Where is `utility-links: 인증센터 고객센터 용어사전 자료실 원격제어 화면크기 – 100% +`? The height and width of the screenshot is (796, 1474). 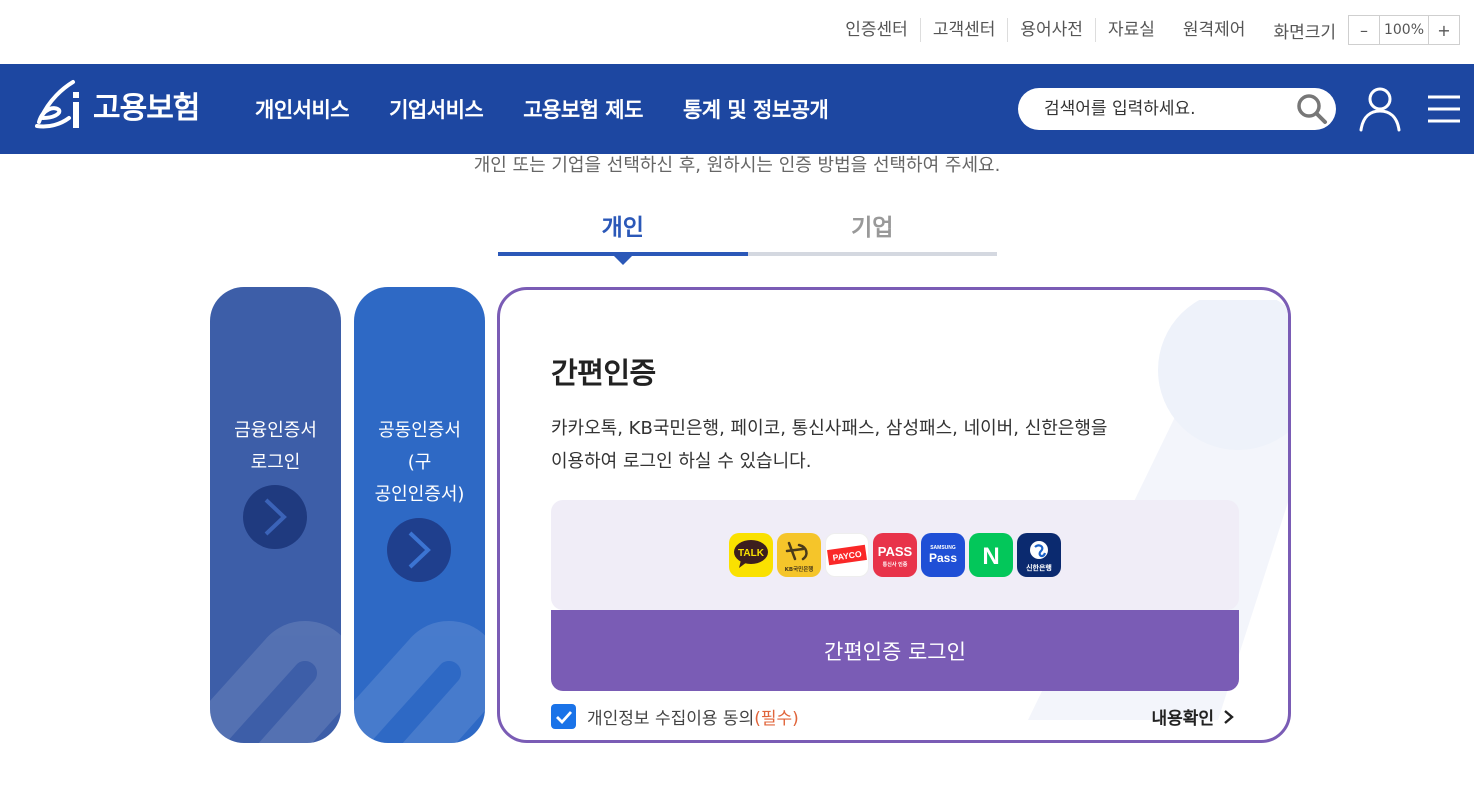 utility-links: 인증센터 고객센터 용어사전 자료실 원격제어 화면크기 – 100% + is located at coordinates (1153, 30).